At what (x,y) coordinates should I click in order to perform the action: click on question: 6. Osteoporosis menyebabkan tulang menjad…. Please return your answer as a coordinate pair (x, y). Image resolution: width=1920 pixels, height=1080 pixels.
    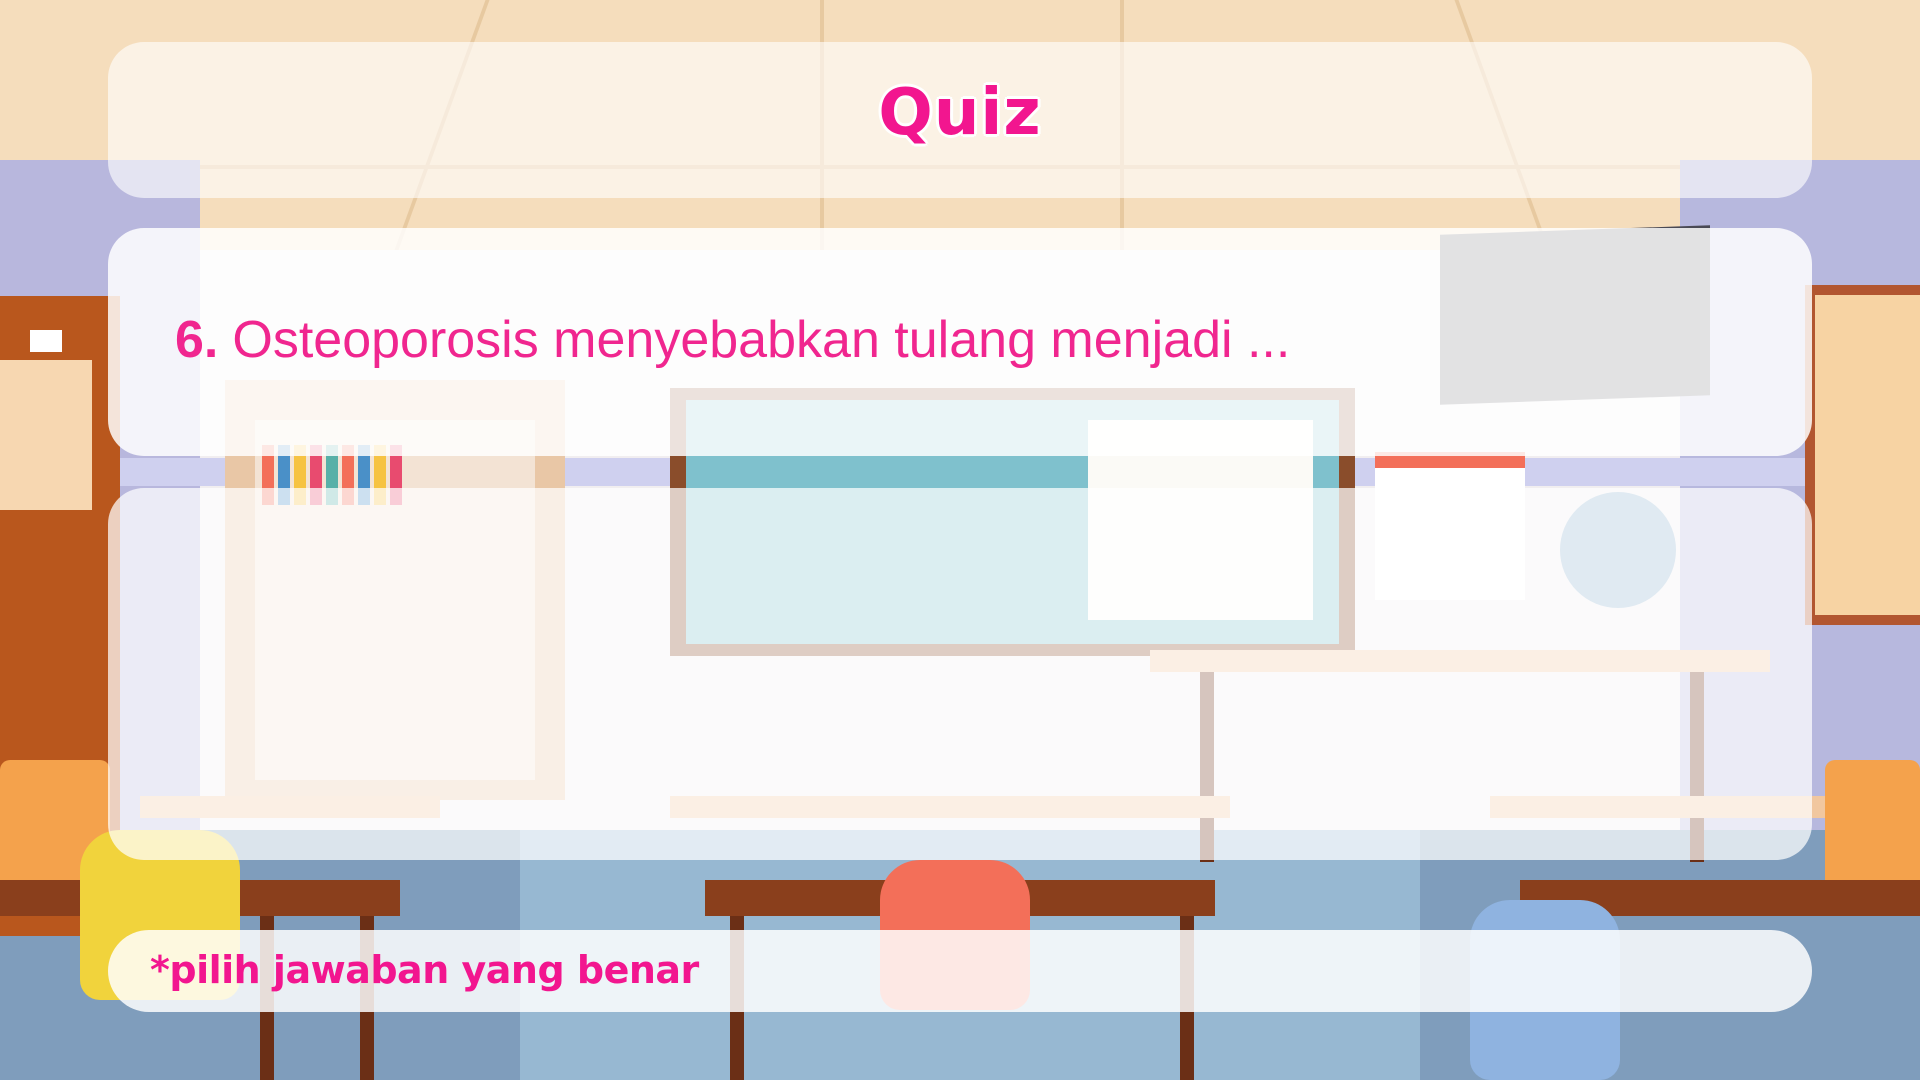
    Looking at the image, I should click on (732, 340).